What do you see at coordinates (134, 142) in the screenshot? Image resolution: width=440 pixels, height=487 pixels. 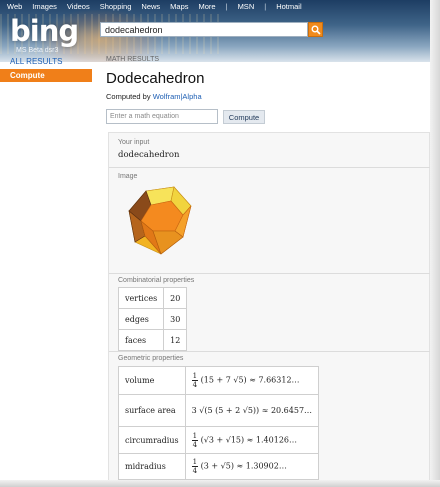 I see `input-section-label: Your input` at bounding box center [134, 142].